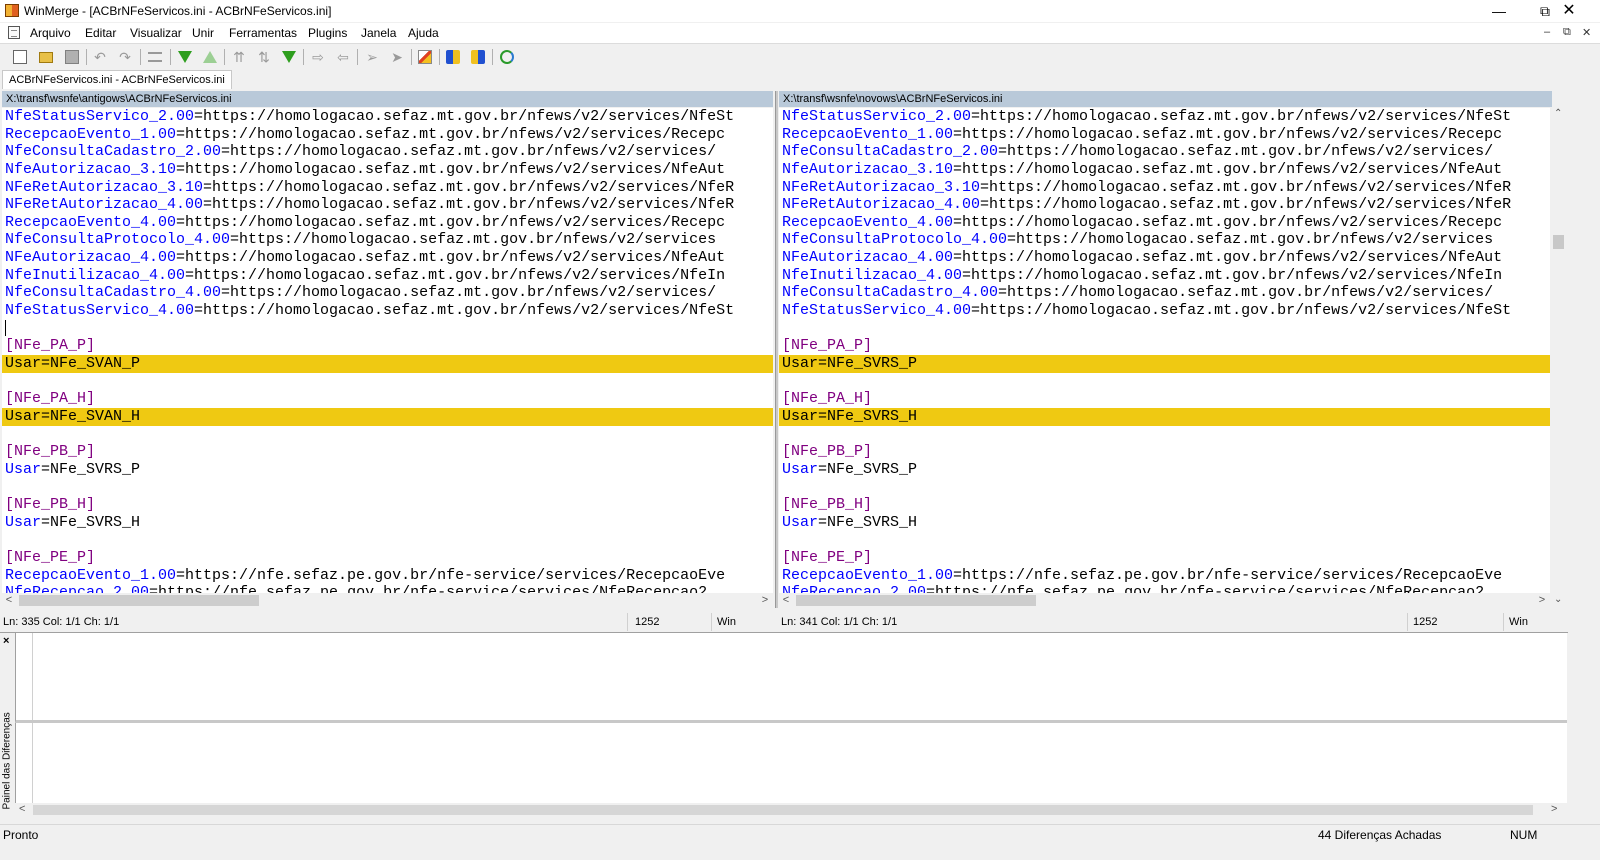 Image resolution: width=1600 pixels, height=860 pixels. I want to click on scroll-down-icon: ⌄, so click(1558, 599).